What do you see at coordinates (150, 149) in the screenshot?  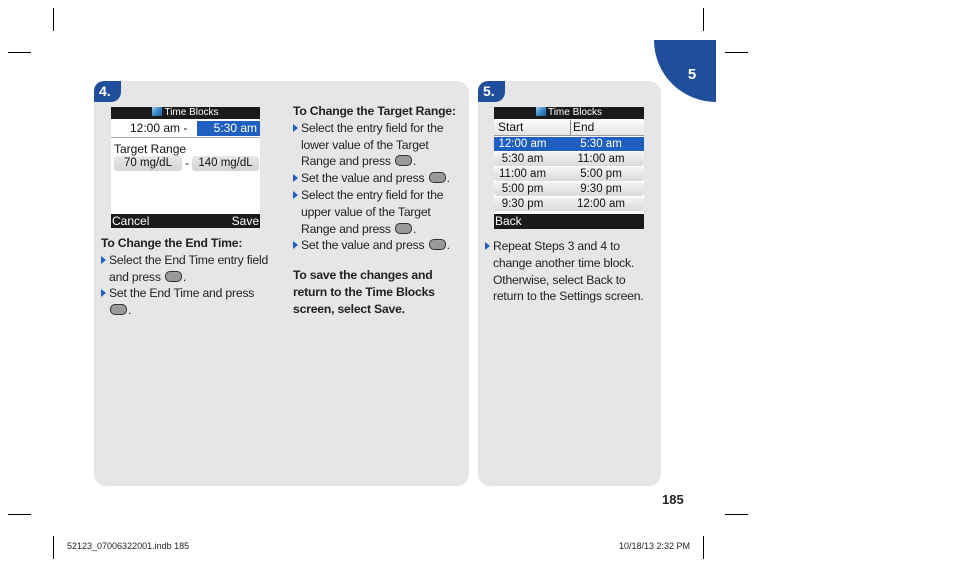 I see `target-range-label: Target Range` at bounding box center [150, 149].